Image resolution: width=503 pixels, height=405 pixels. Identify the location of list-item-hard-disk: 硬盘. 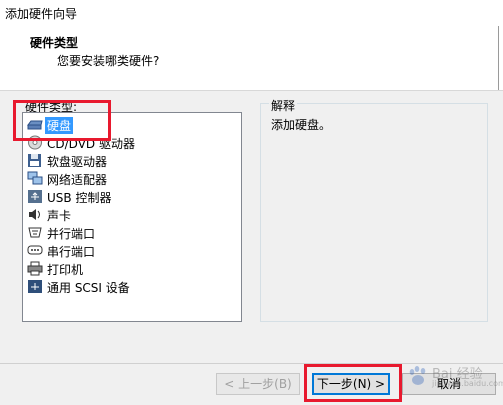
(125, 125).